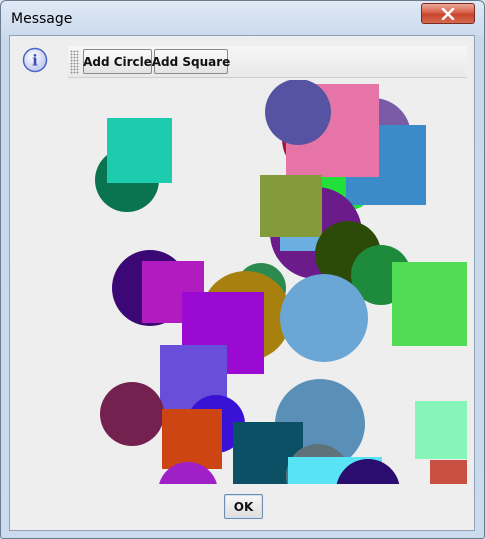 This screenshot has width=485, height=539. I want to click on info-icon-glyph: i, so click(35, 61).